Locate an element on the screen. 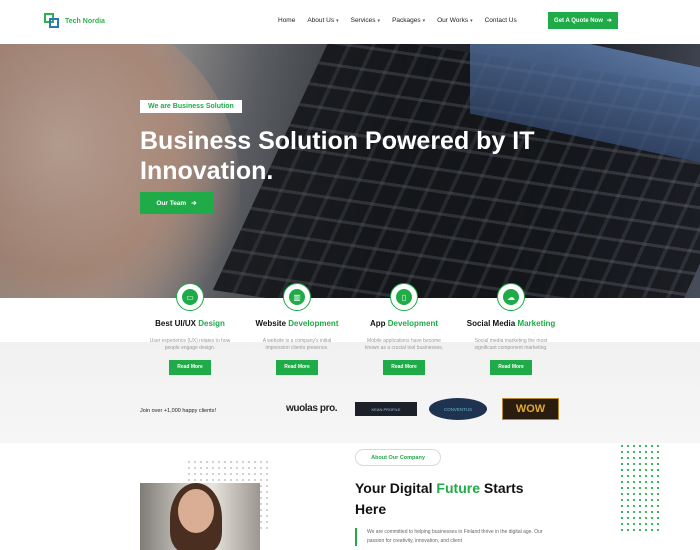 This screenshot has height=550, width=700. nav-packages: Packages ▾ is located at coordinates (408, 20).